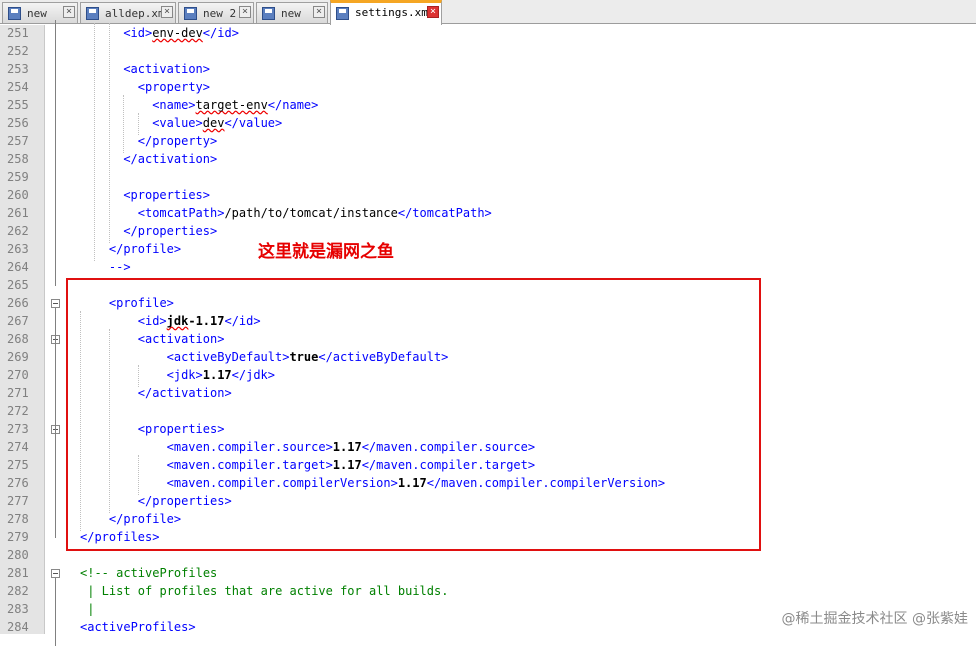  Describe the element at coordinates (18, 519) in the screenshot. I see `line-number: 278` at that location.